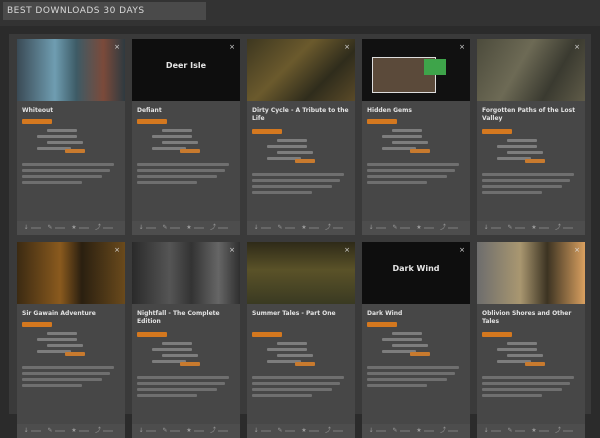 The width and height of the screenshot is (600, 438). What do you see at coordinates (531, 115) in the screenshot?
I see `card-title: Forgotten Paths of the Lost Valley` at bounding box center [531, 115].